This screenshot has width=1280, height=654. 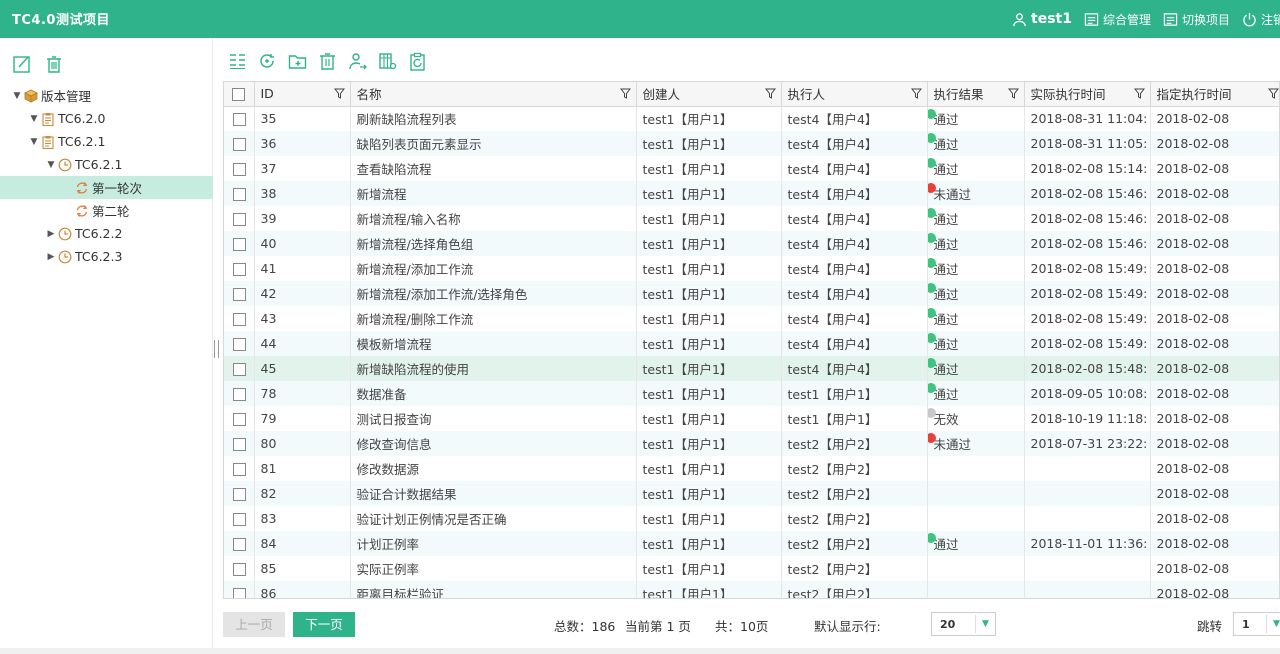 What do you see at coordinates (324, 624) in the screenshot?
I see `next-page-button: 下一页` at bounding box center [324, 624].